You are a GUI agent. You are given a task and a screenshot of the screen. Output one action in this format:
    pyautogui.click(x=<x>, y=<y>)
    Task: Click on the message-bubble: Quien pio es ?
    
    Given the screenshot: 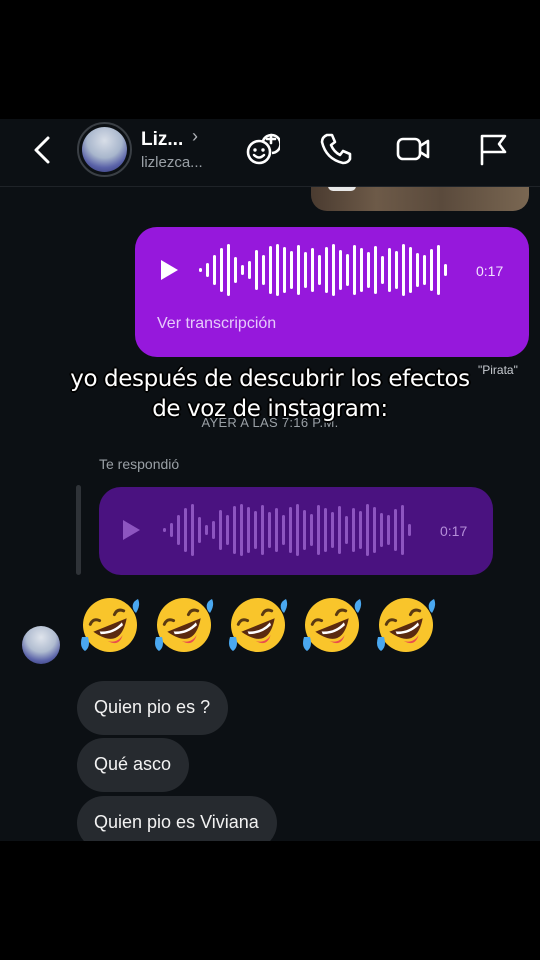 What is the action you would take?
    pyautogui.click(x=153, y=708)
    